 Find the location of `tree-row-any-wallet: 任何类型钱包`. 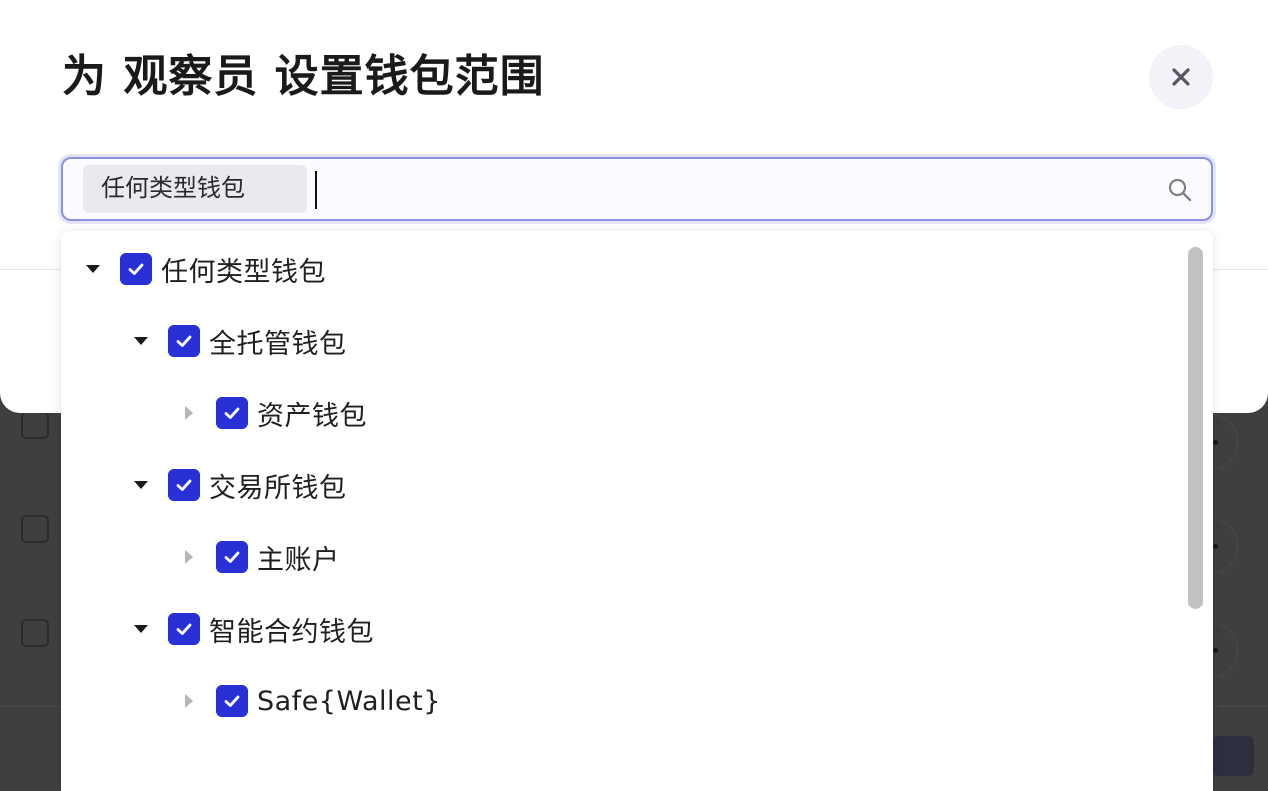

tree-row-any-wallet: 任何类型钱包 is located at coordinates (203, 269).